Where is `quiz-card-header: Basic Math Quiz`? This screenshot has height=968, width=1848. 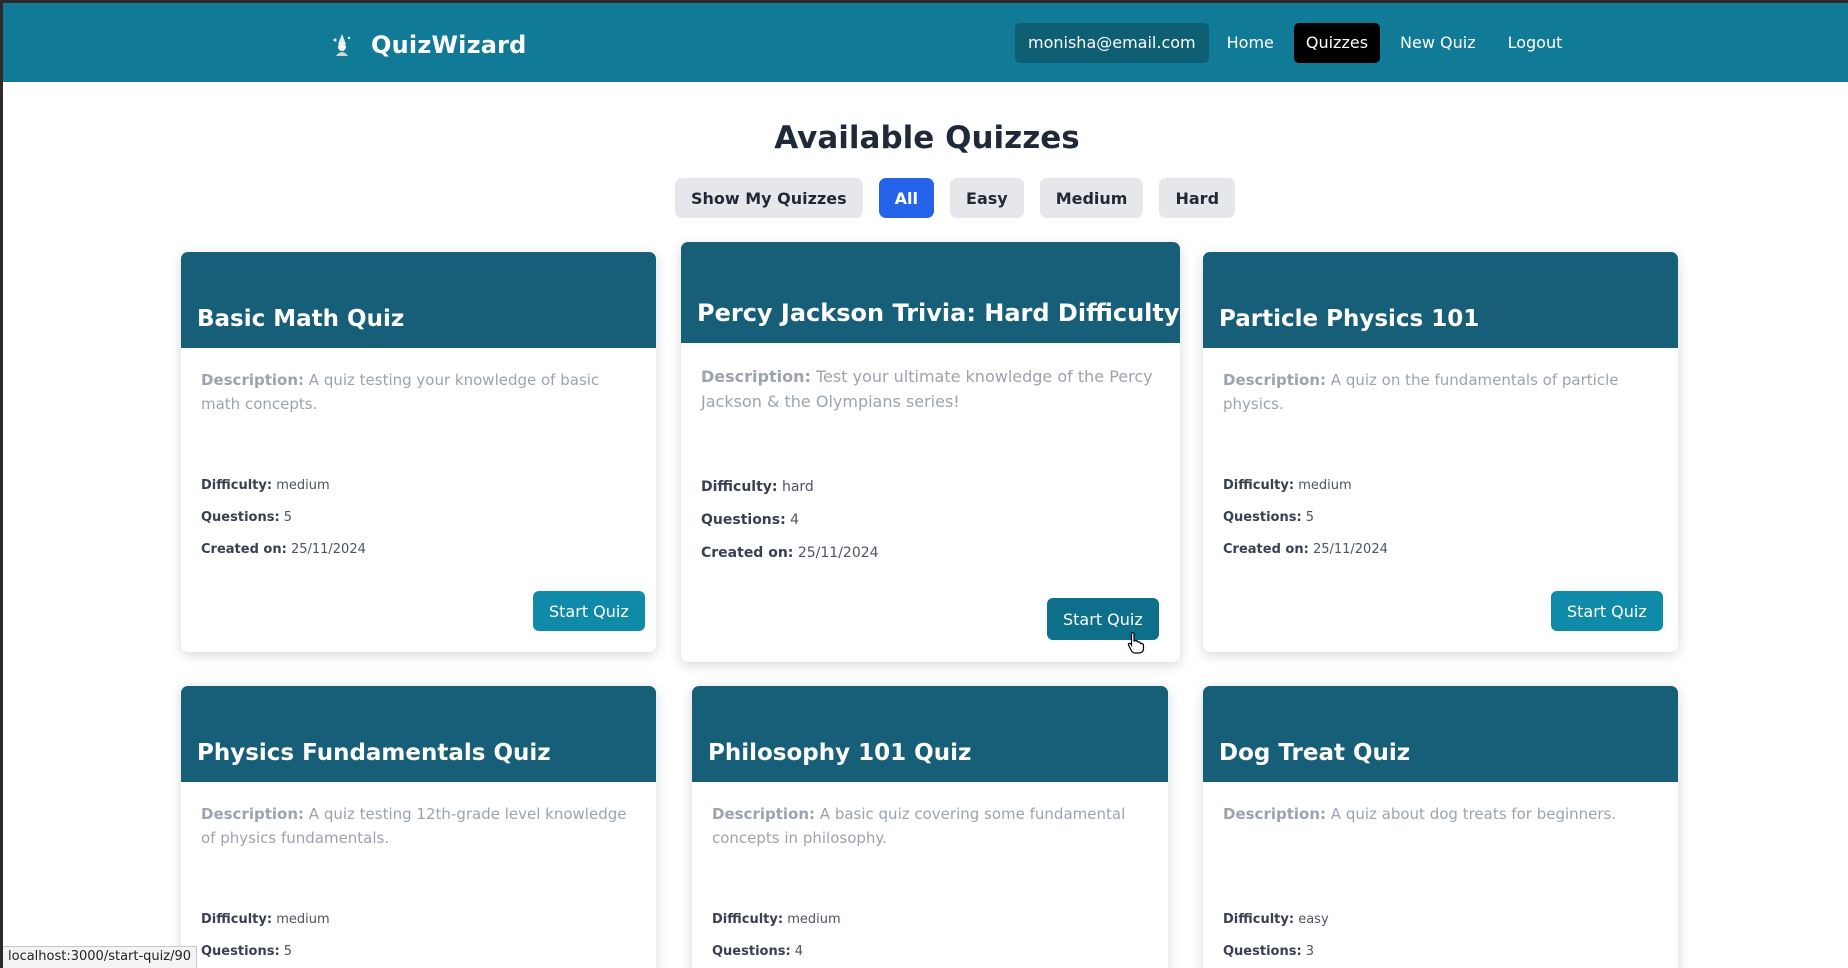 quiz-card-header: Basic Math Quiz is located at coordinates (418, 300).